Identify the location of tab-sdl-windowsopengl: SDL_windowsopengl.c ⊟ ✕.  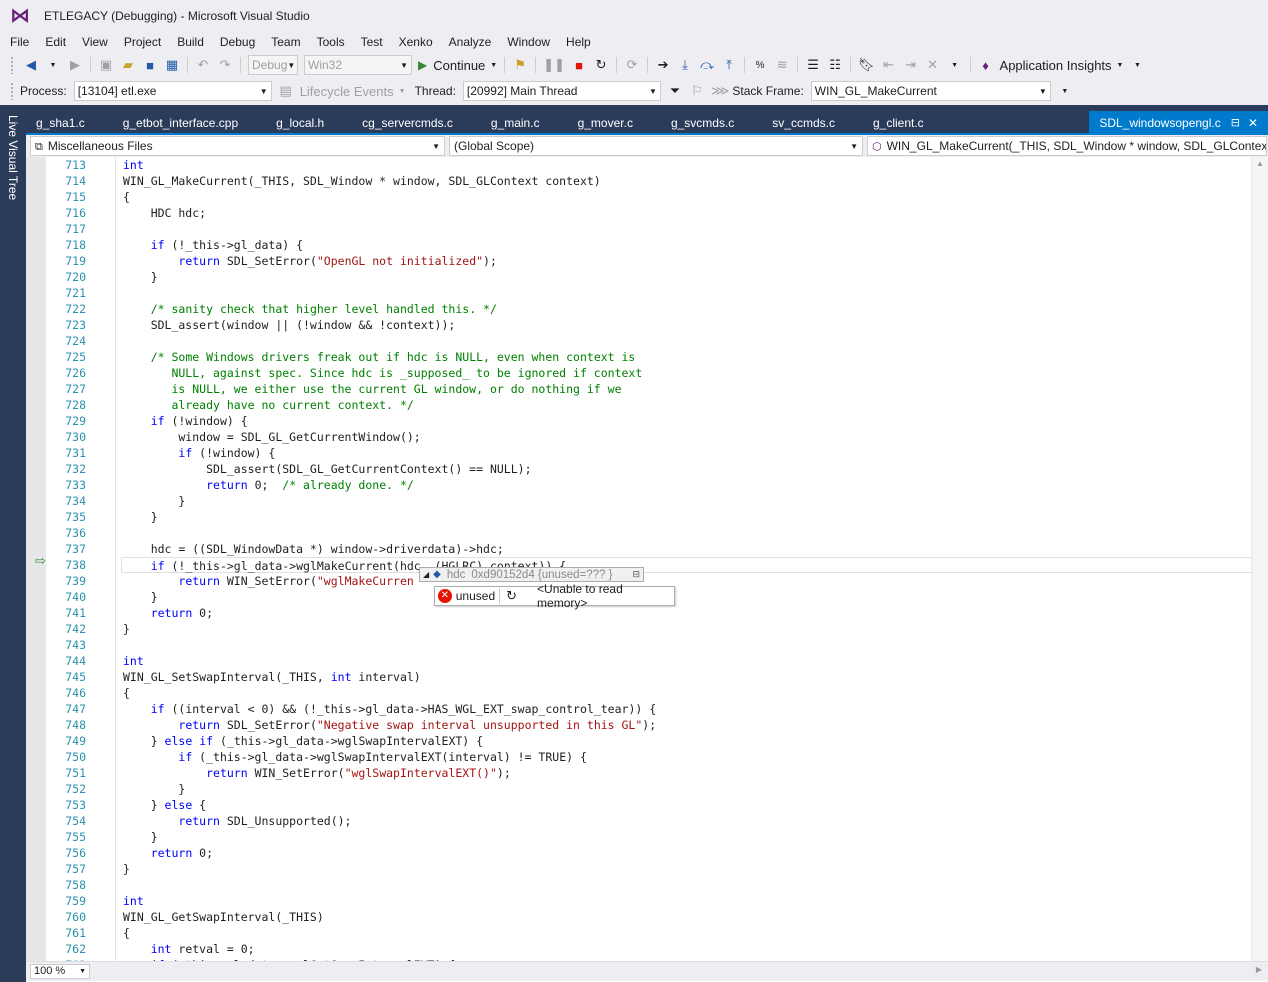
(1178, 123).